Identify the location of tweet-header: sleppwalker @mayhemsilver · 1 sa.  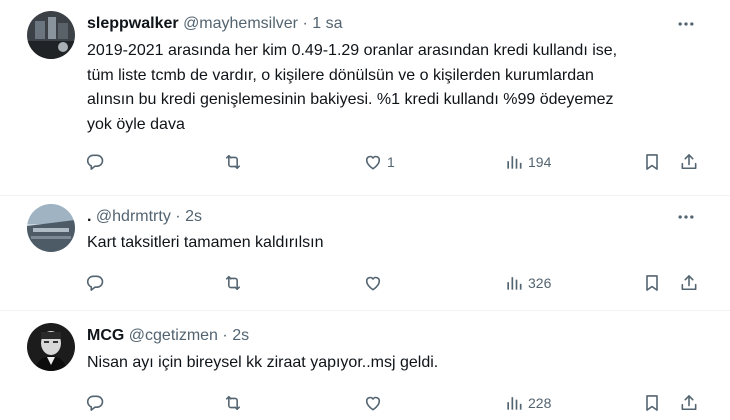
(214, 24).